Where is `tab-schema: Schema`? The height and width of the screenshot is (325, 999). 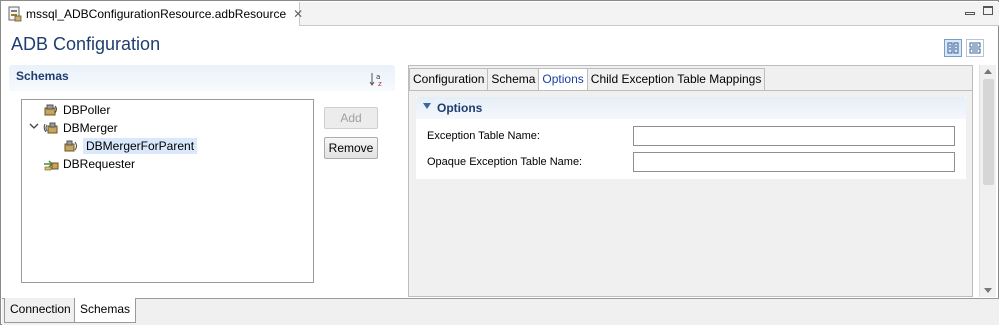 tab-schema: Schema is located at coordinates (513, 79).